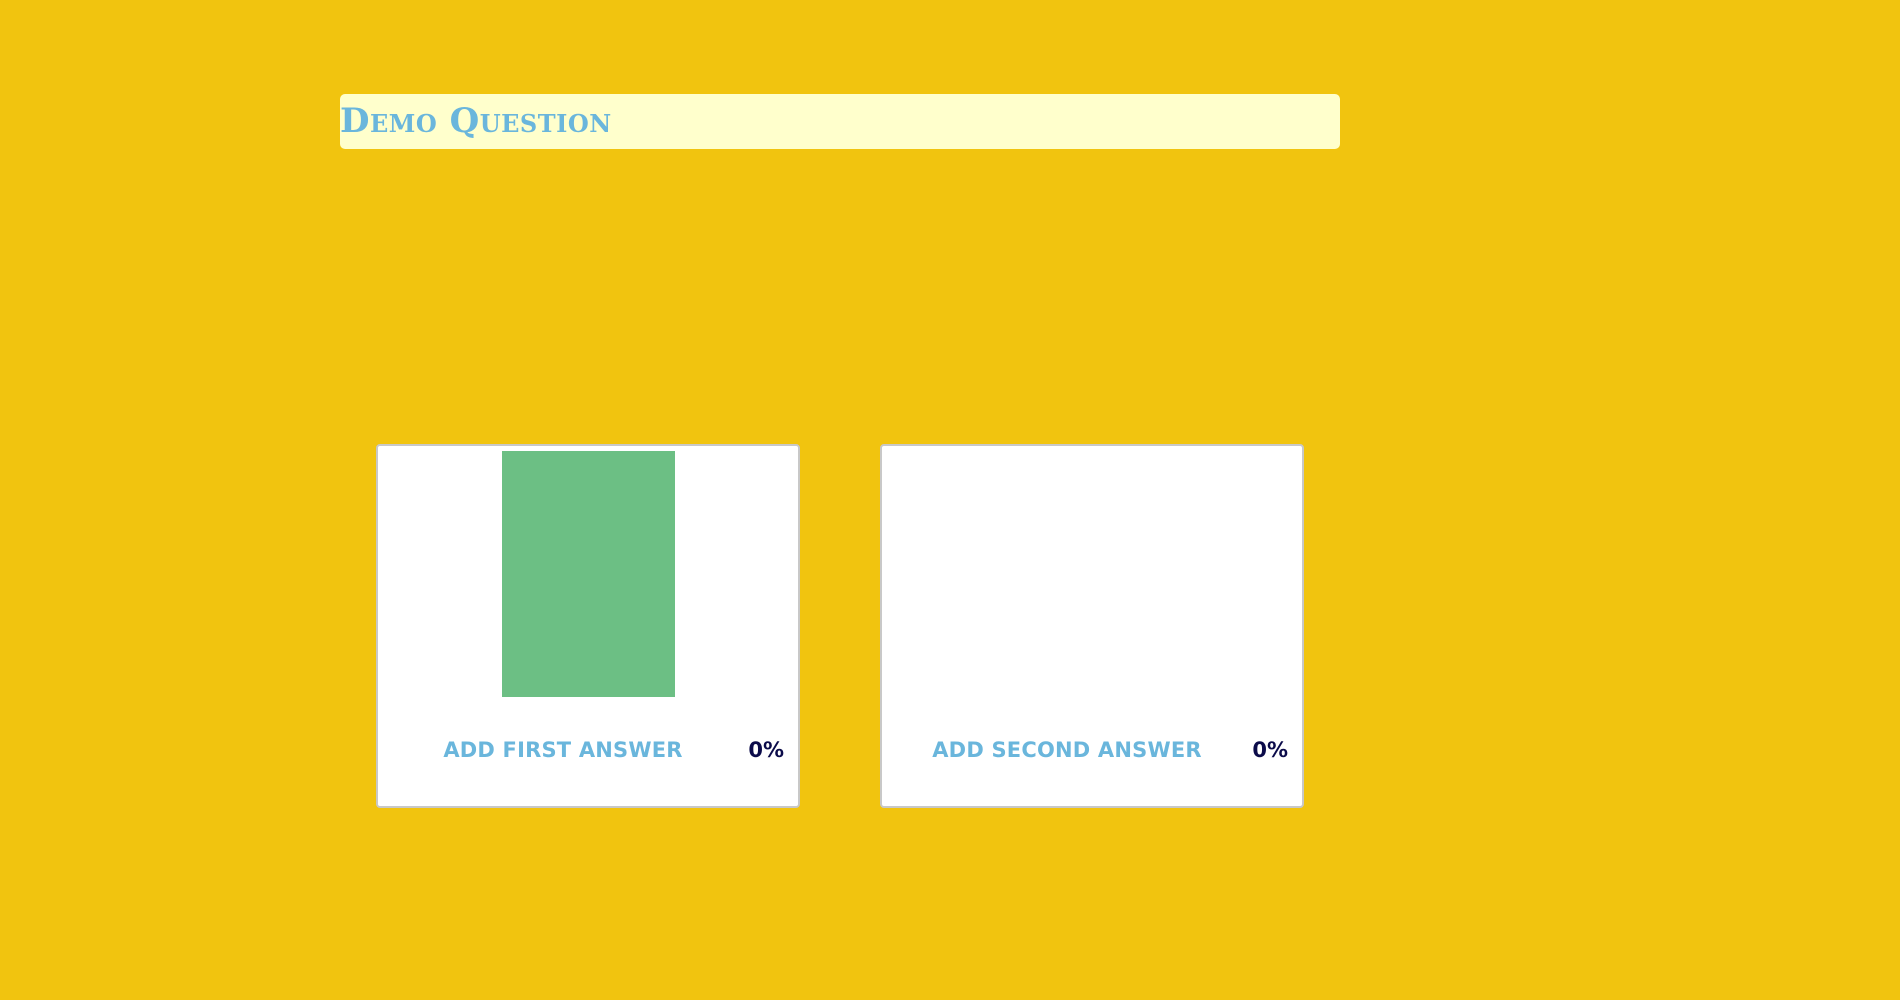 This screenshot has height=1000, width=1900. What do you see at coordinates (1067, 750) in the screenshot?
I see `answer-label-second: Add second answer` at bounding box center [1067, 750].